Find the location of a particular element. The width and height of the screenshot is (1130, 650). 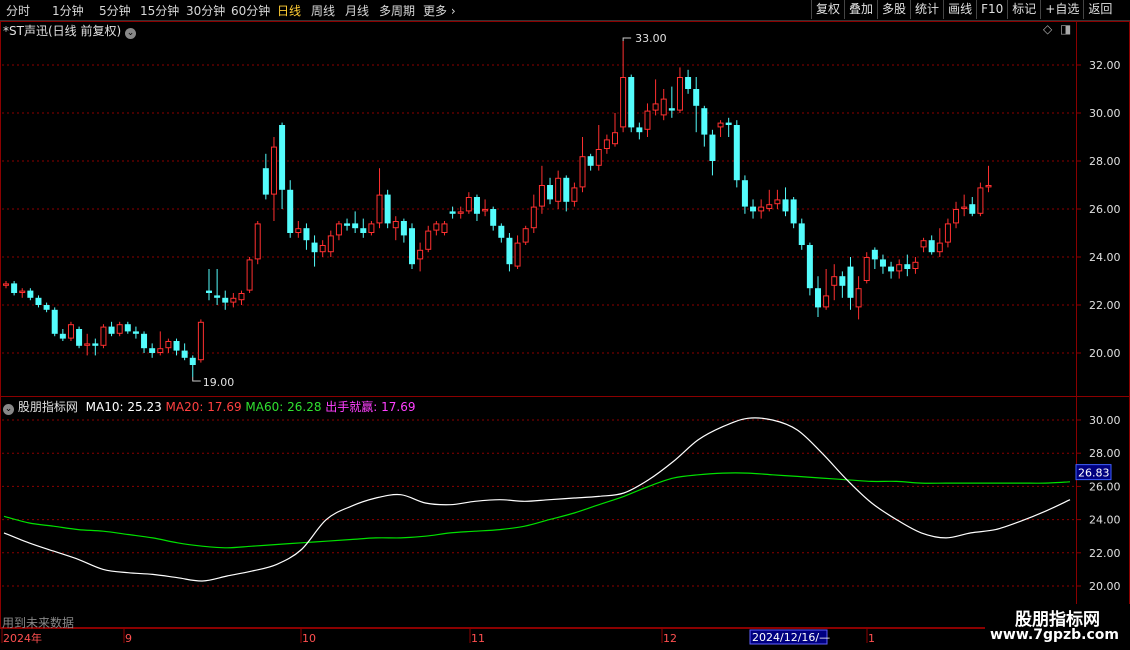

period-tab-monthly: 月线 is located at coordinates (357, 10).